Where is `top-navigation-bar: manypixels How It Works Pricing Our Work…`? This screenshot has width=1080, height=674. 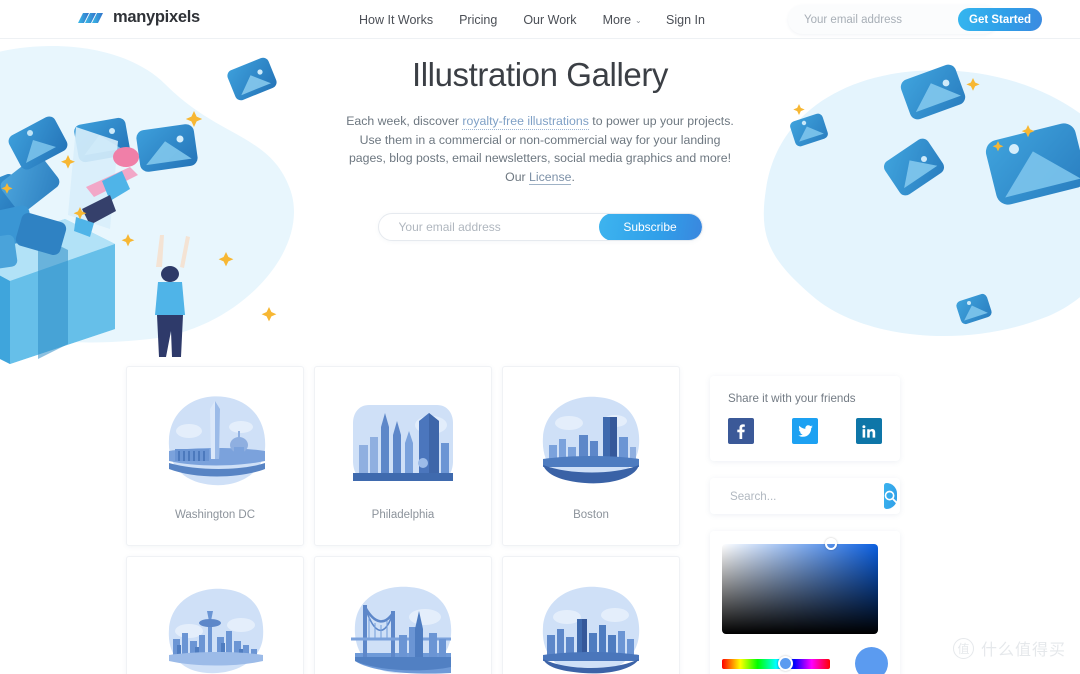 top-navigation-bar: manypixels How It Works Pricing Our Work… is located at coordinates (540, 19).